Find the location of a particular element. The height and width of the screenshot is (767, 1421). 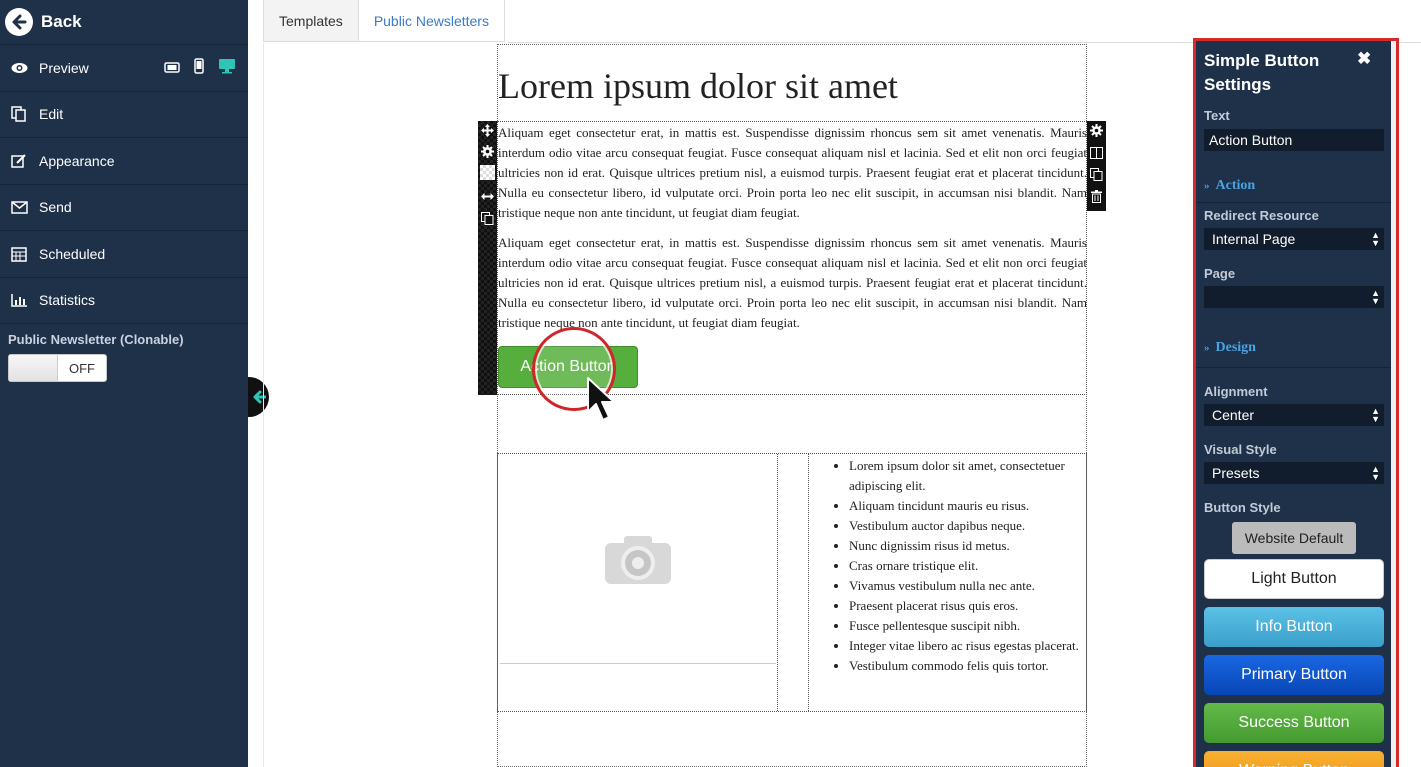

resize-horizontal-icon is located at coordinates (487, 196).